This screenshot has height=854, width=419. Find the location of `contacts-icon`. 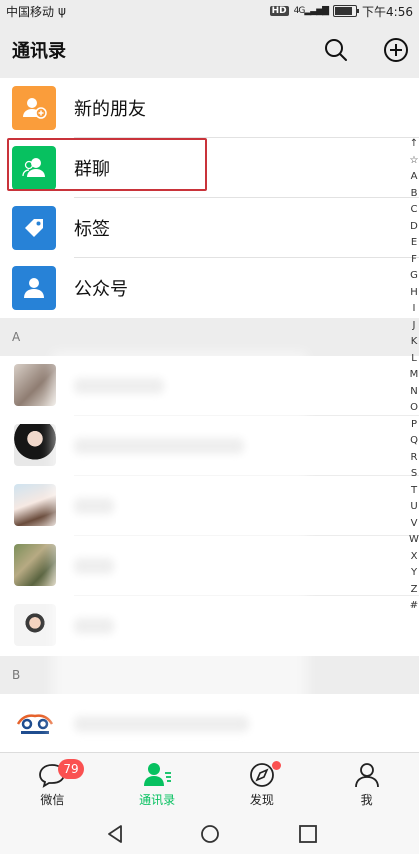

contacts-icon is located at coordinates (158, 774).